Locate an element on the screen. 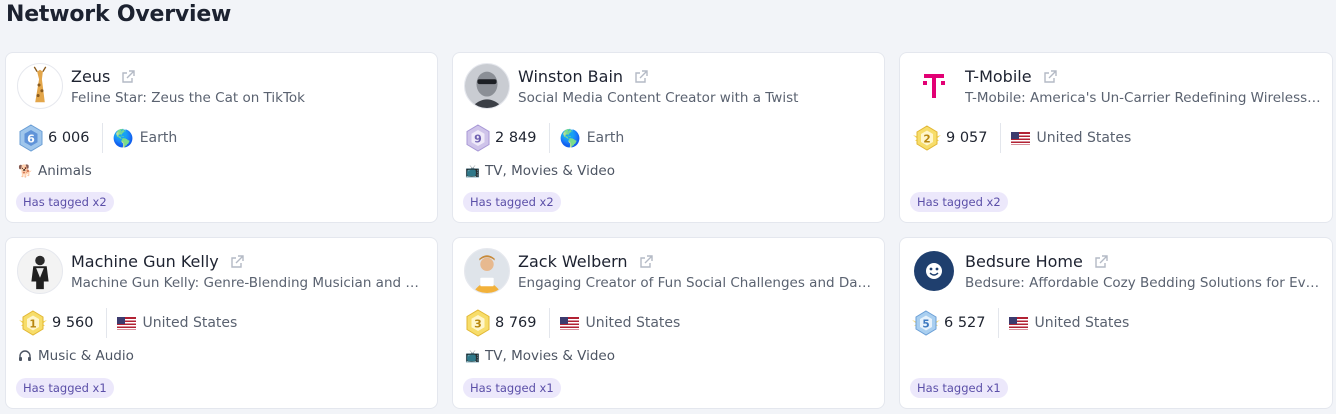  rank-badge-icon: 5 is located at coordinates (926, 323).